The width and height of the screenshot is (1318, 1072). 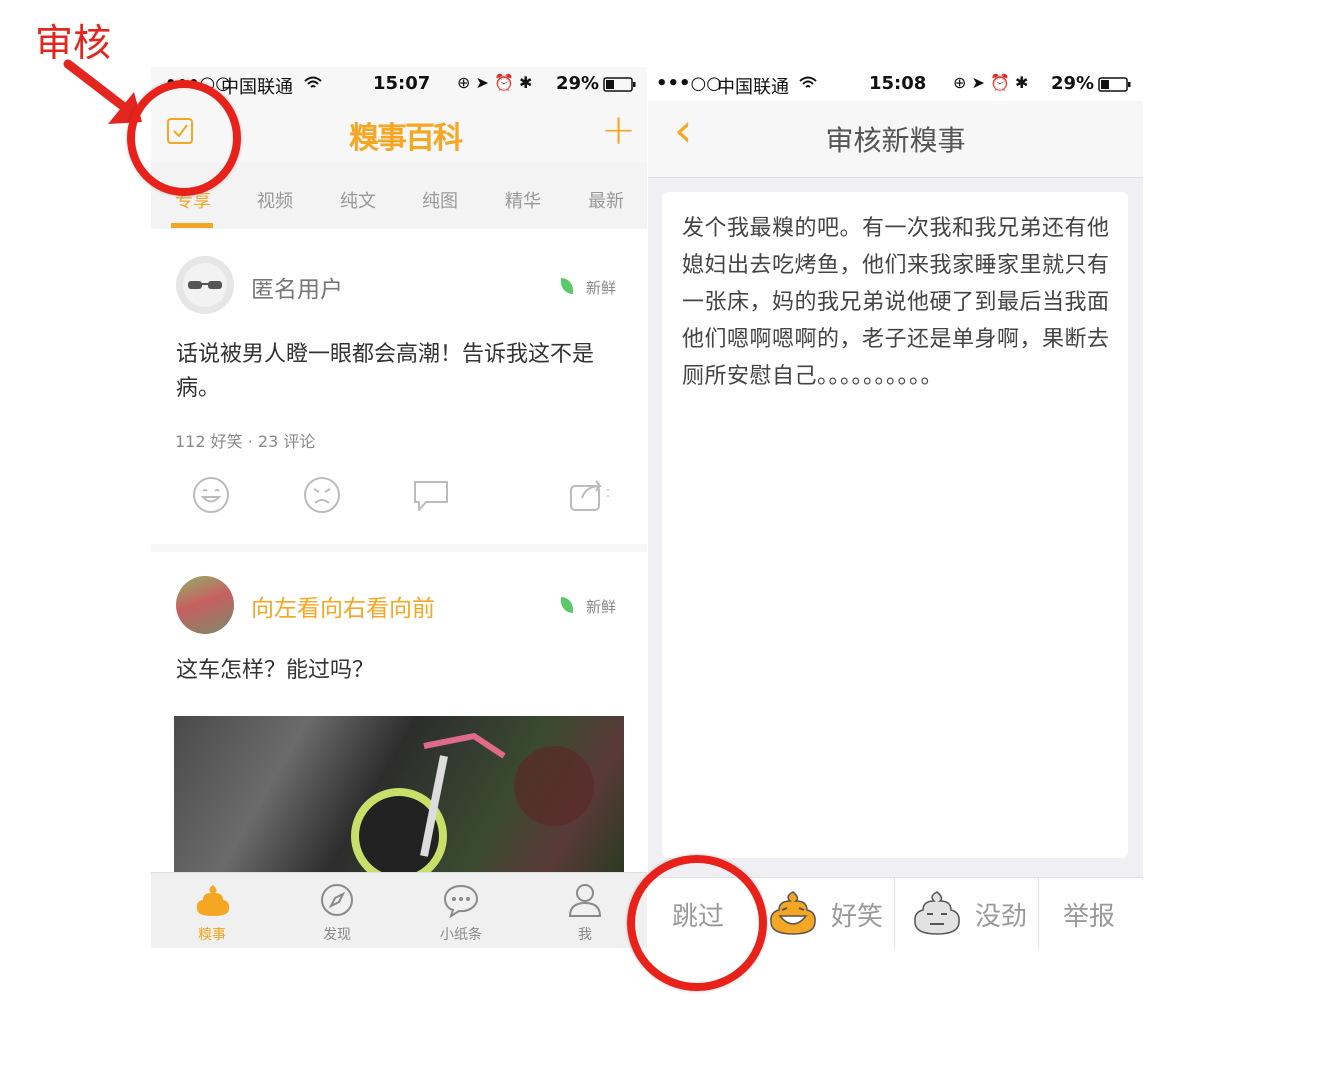 I want to click on anonymous-avatar, so click(x=205, y=285).